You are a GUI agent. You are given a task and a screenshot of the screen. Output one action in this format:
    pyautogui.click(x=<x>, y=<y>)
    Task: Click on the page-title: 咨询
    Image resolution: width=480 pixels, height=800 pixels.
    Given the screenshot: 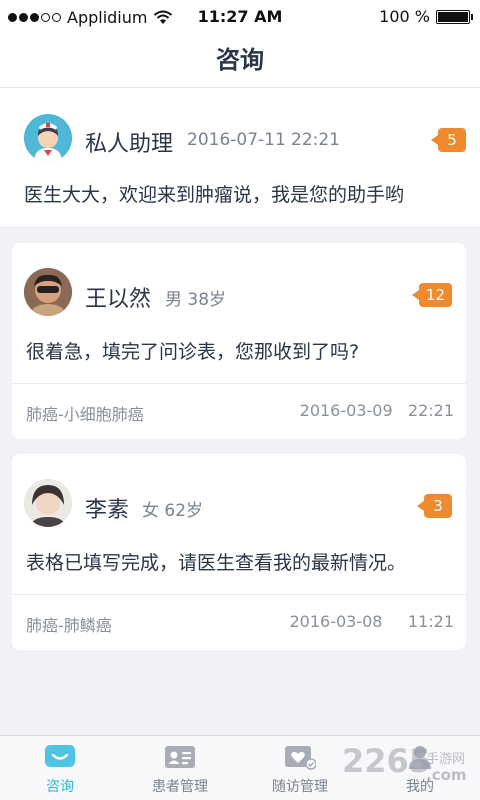 What is the action you would take?
    pyautogui.click(x=240, y=60)
    